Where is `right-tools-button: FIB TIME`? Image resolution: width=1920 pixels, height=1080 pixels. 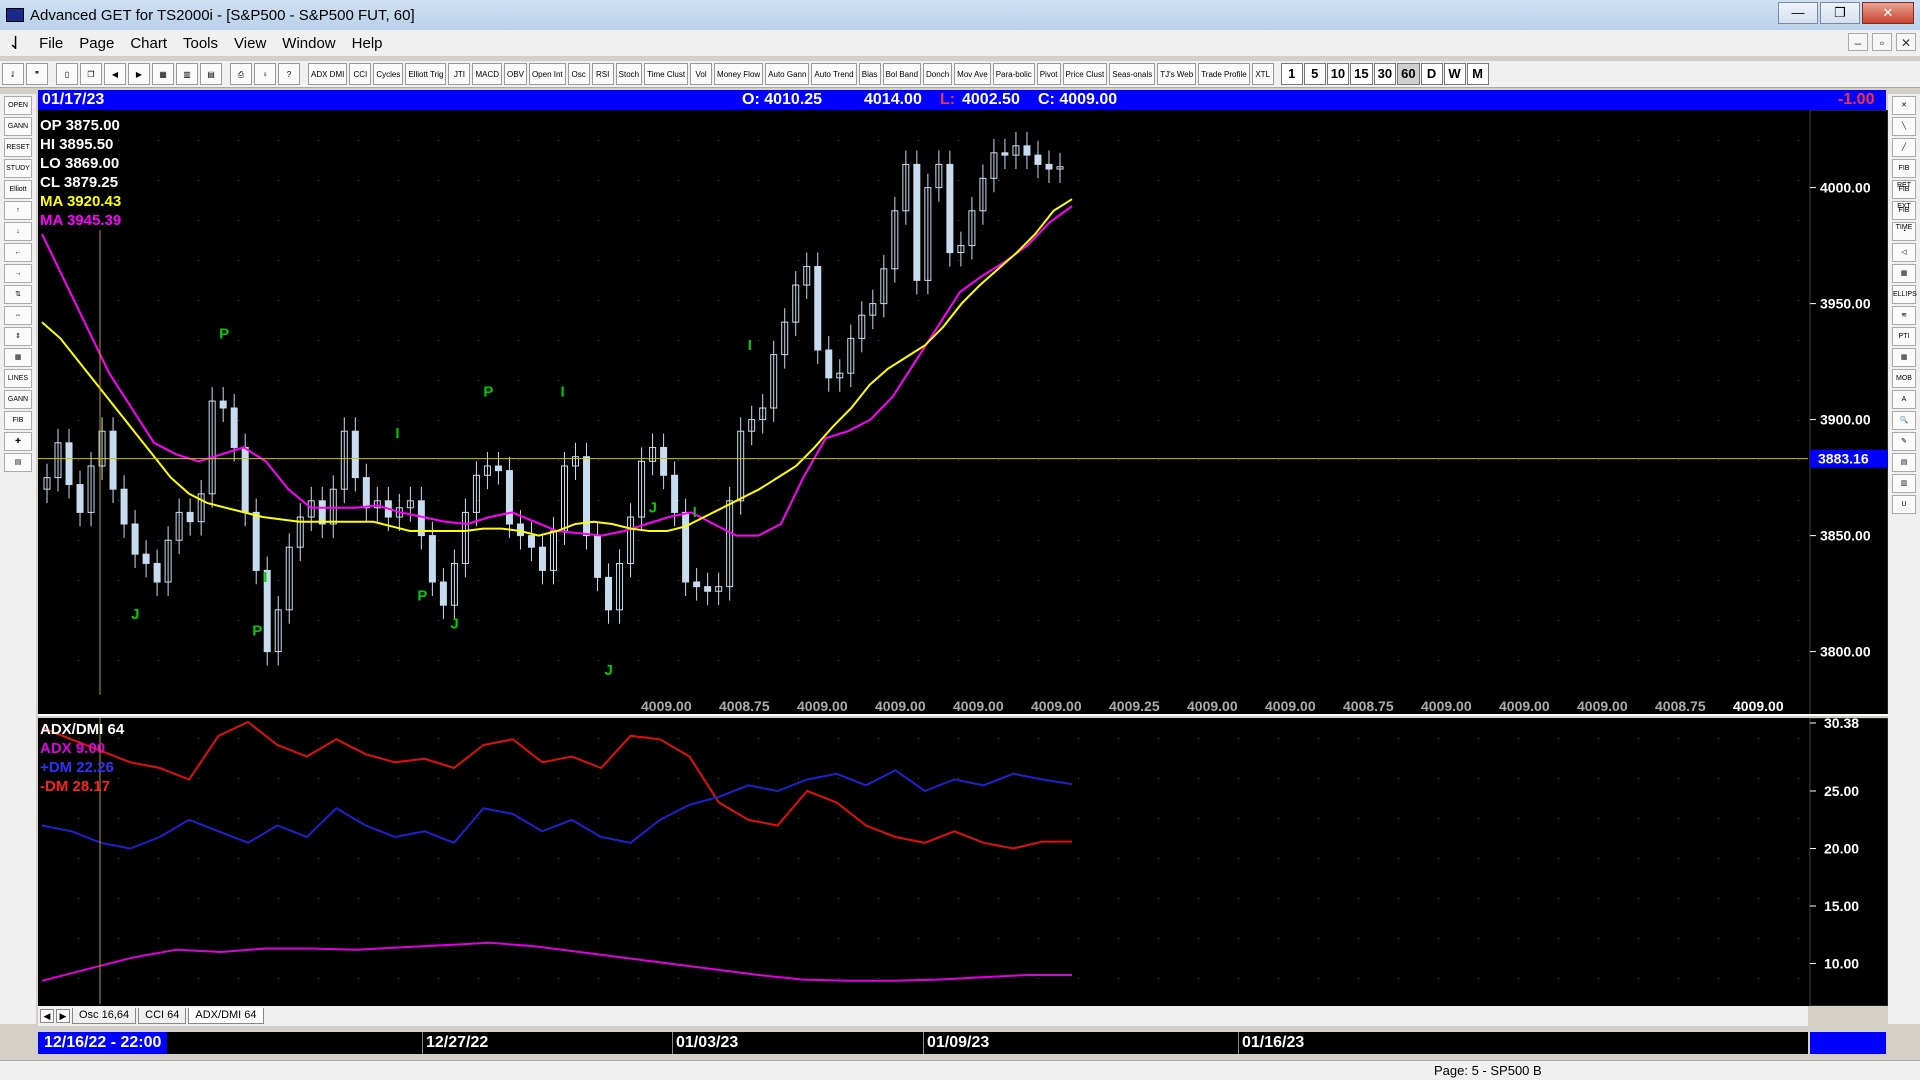 right-tools-button: FIB TIME is located at coordinates (1904, 216).